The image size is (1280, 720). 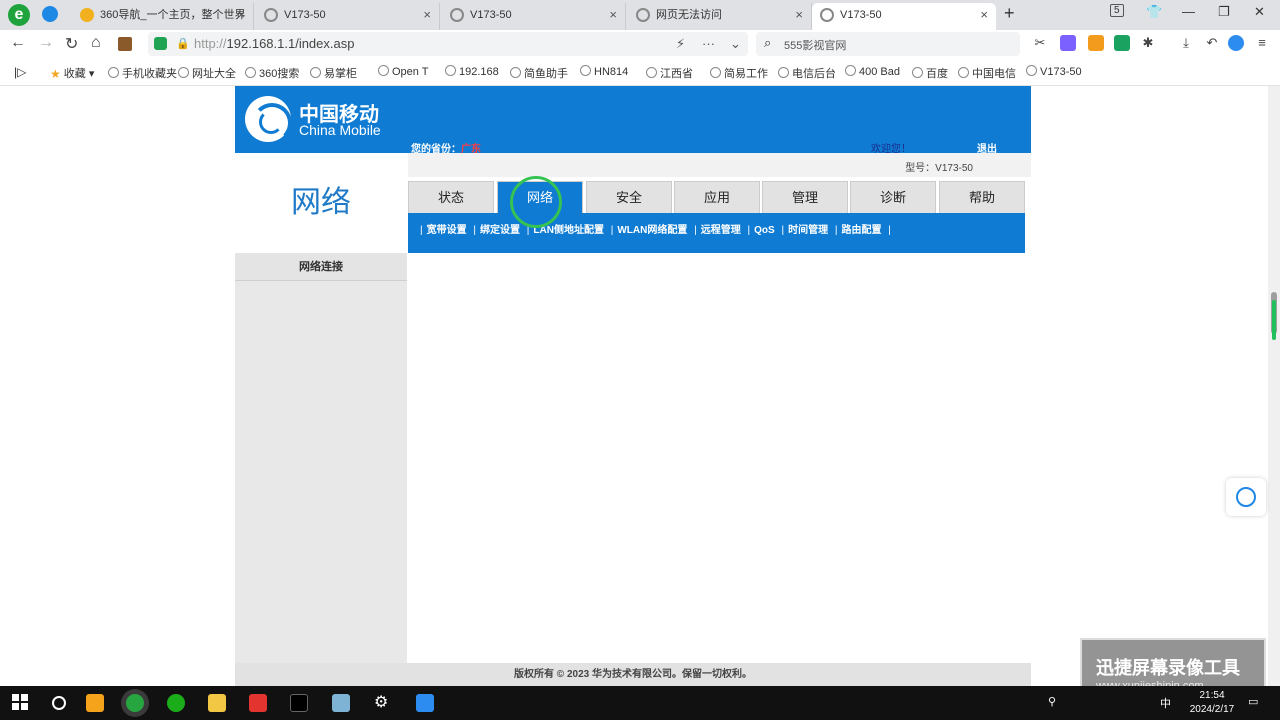 I want to click on bookmark-item: 简易工作, so click(x=739, y=73).